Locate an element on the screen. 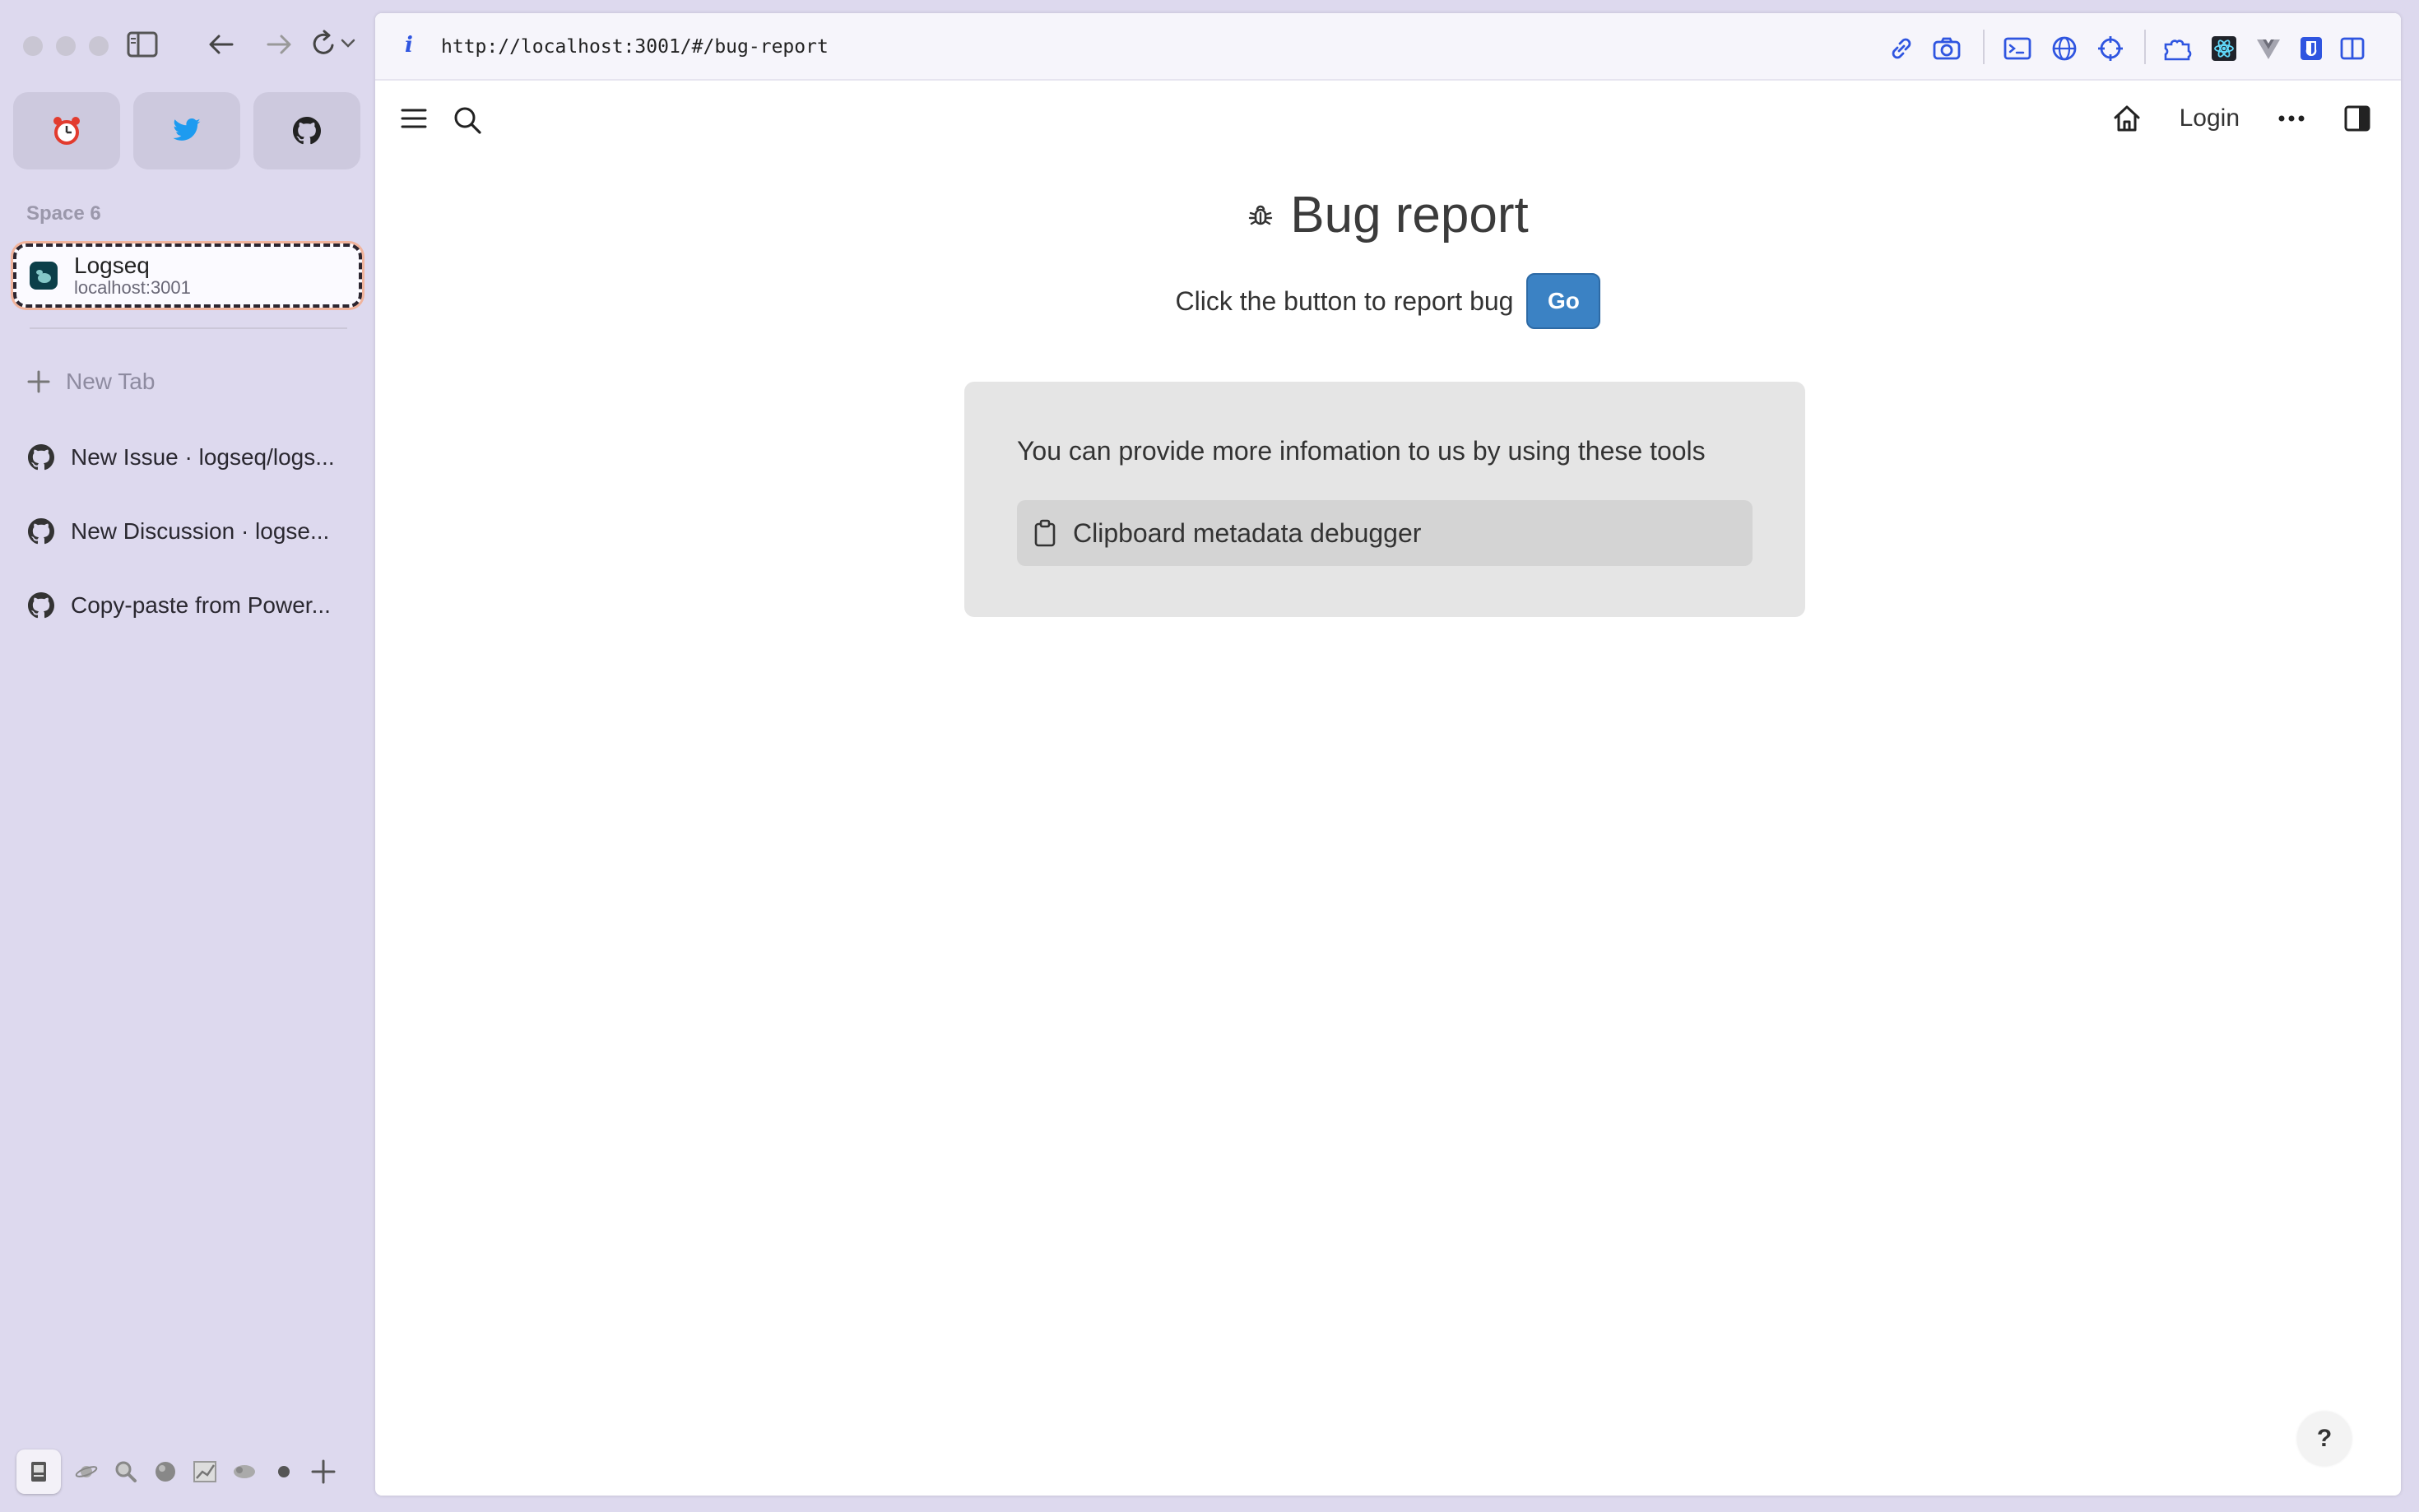 This screenshot has width=2419, height=1512. react-devtools-icon is located at coordinates (2224, 49).